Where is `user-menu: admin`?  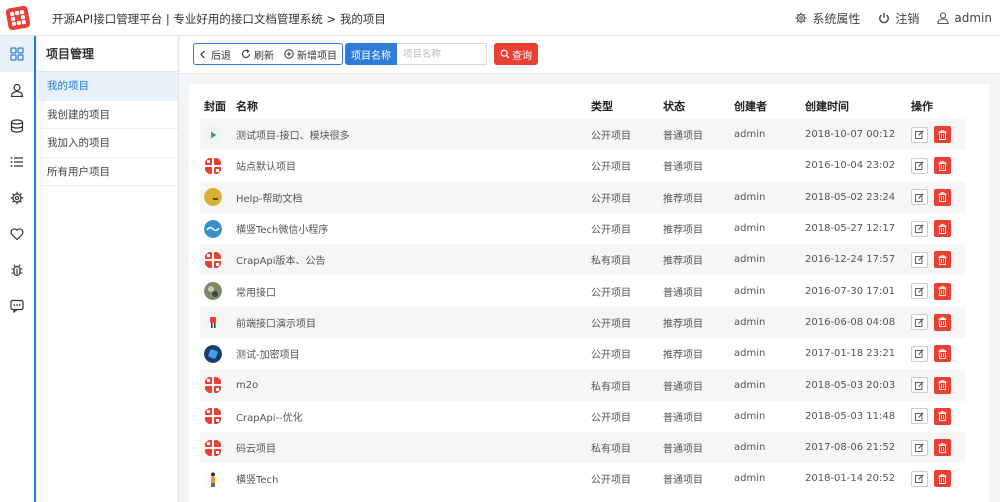 user-menu: admin is located at coordinates (964, 18).